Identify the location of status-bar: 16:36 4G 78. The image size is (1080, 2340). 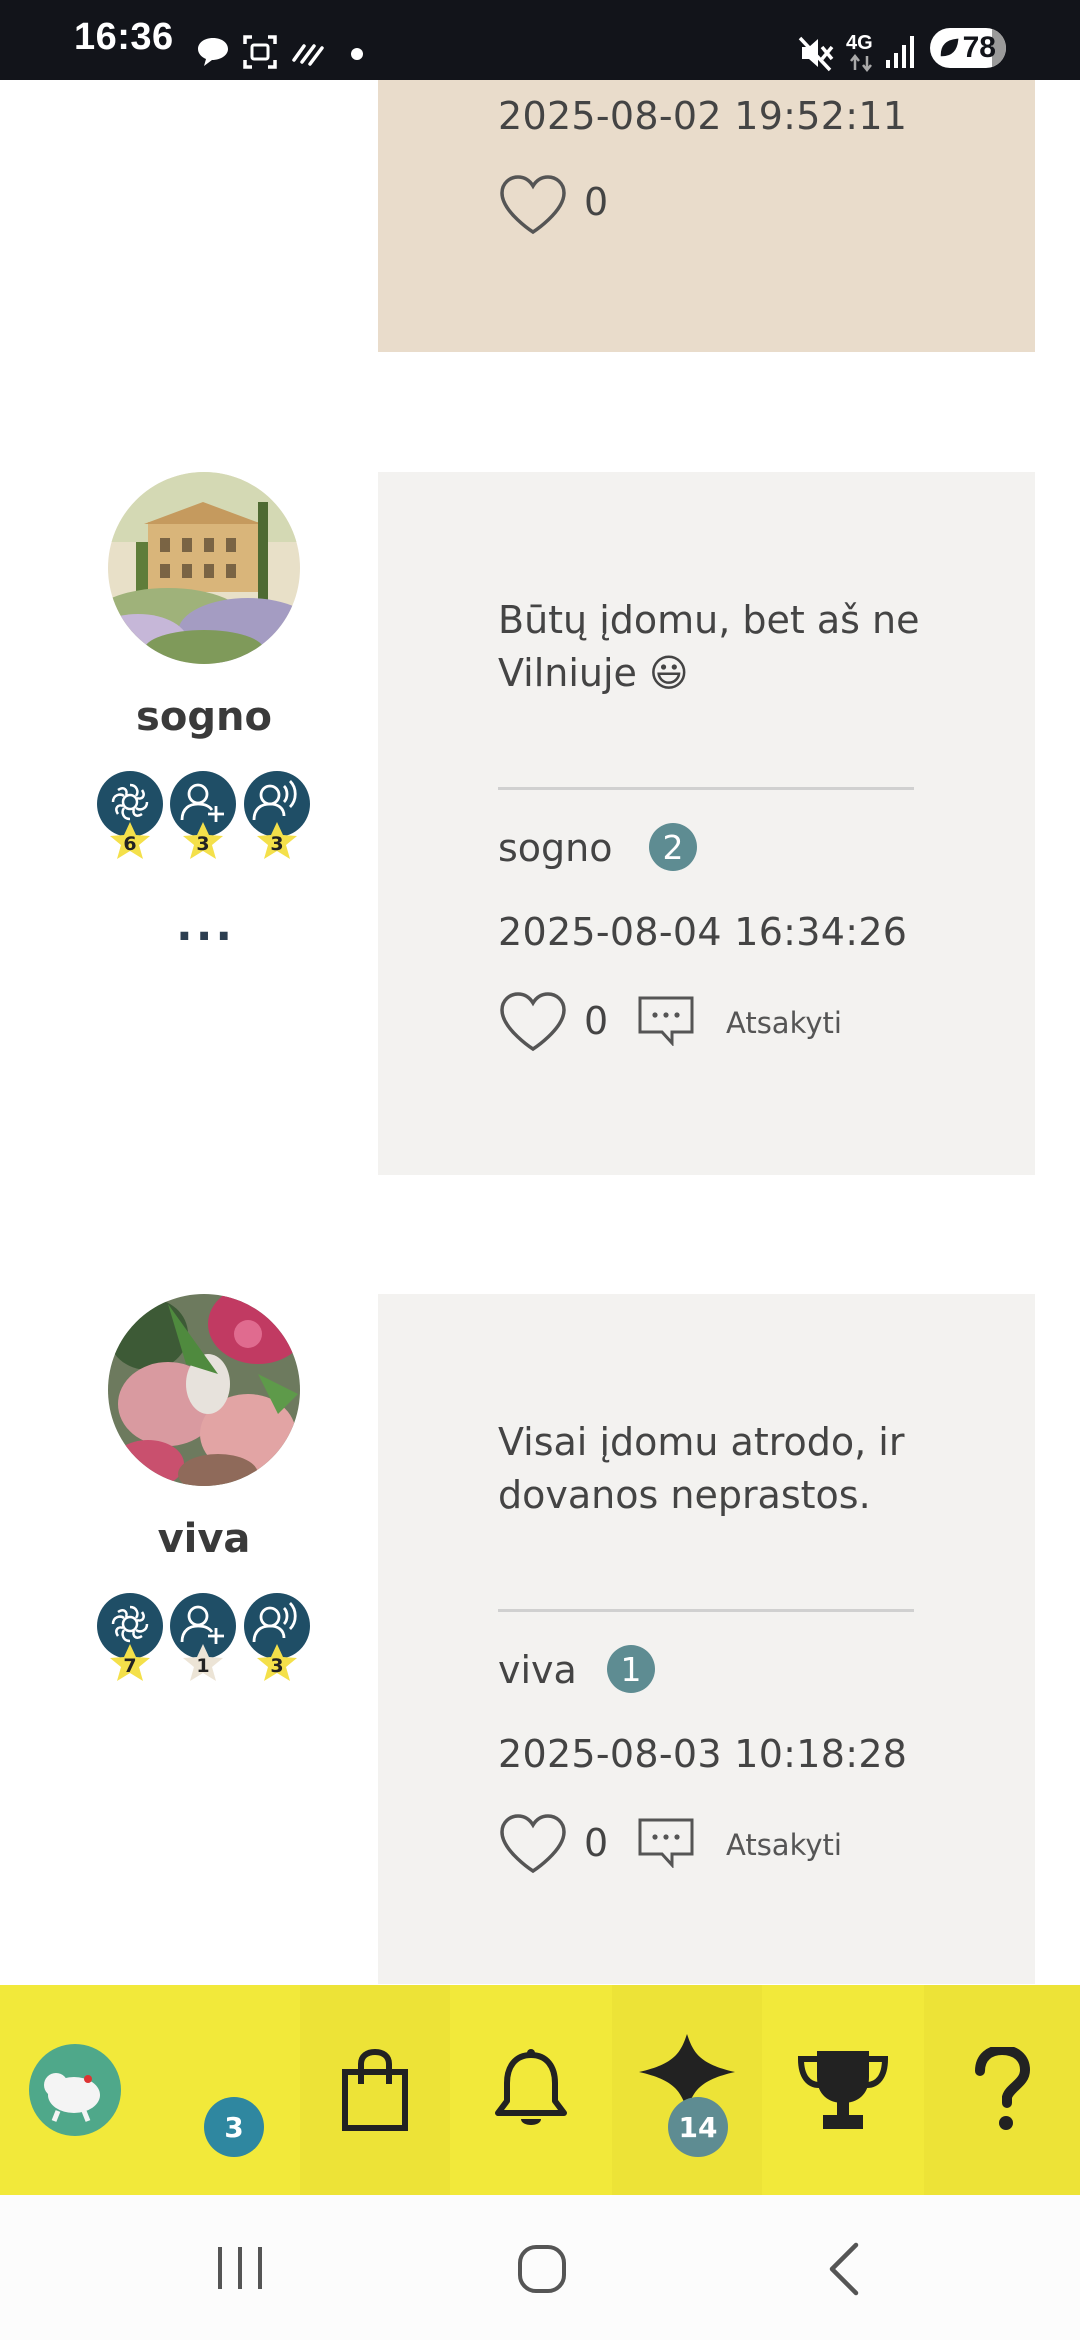
(540, 40).